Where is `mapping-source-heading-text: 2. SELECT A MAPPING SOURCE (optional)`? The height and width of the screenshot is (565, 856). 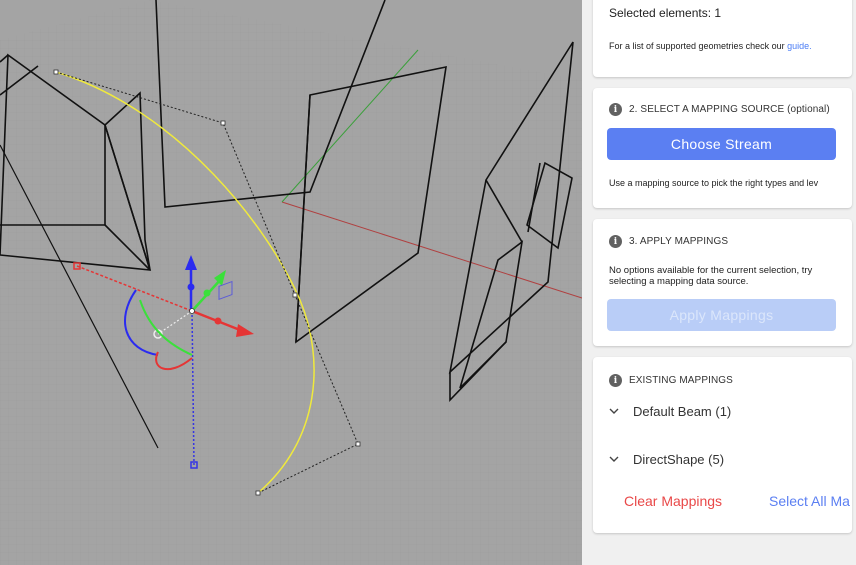
mapping-source-heading-text: 2. SELECT A MAPPING SOURCE (optional) is located at coordinates (729, 109).